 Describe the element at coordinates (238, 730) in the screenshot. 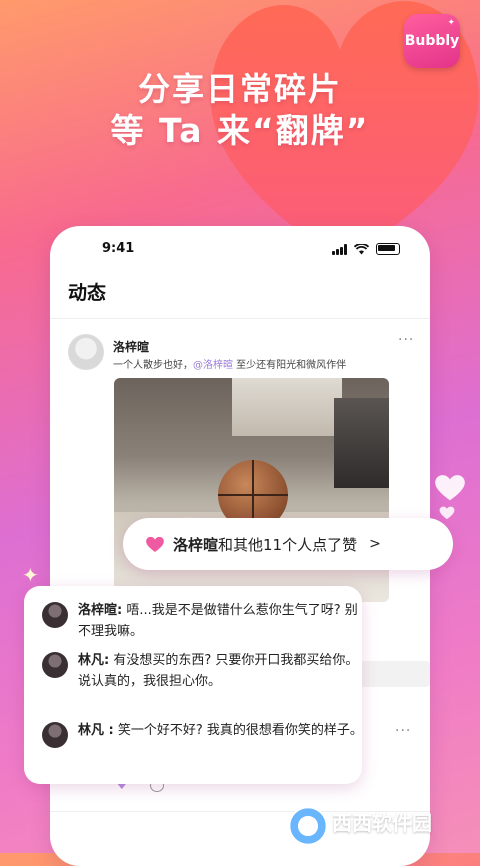

I see `chat-content: 笑一个好不好? 我真的很想看你笑的样子。` at that location.